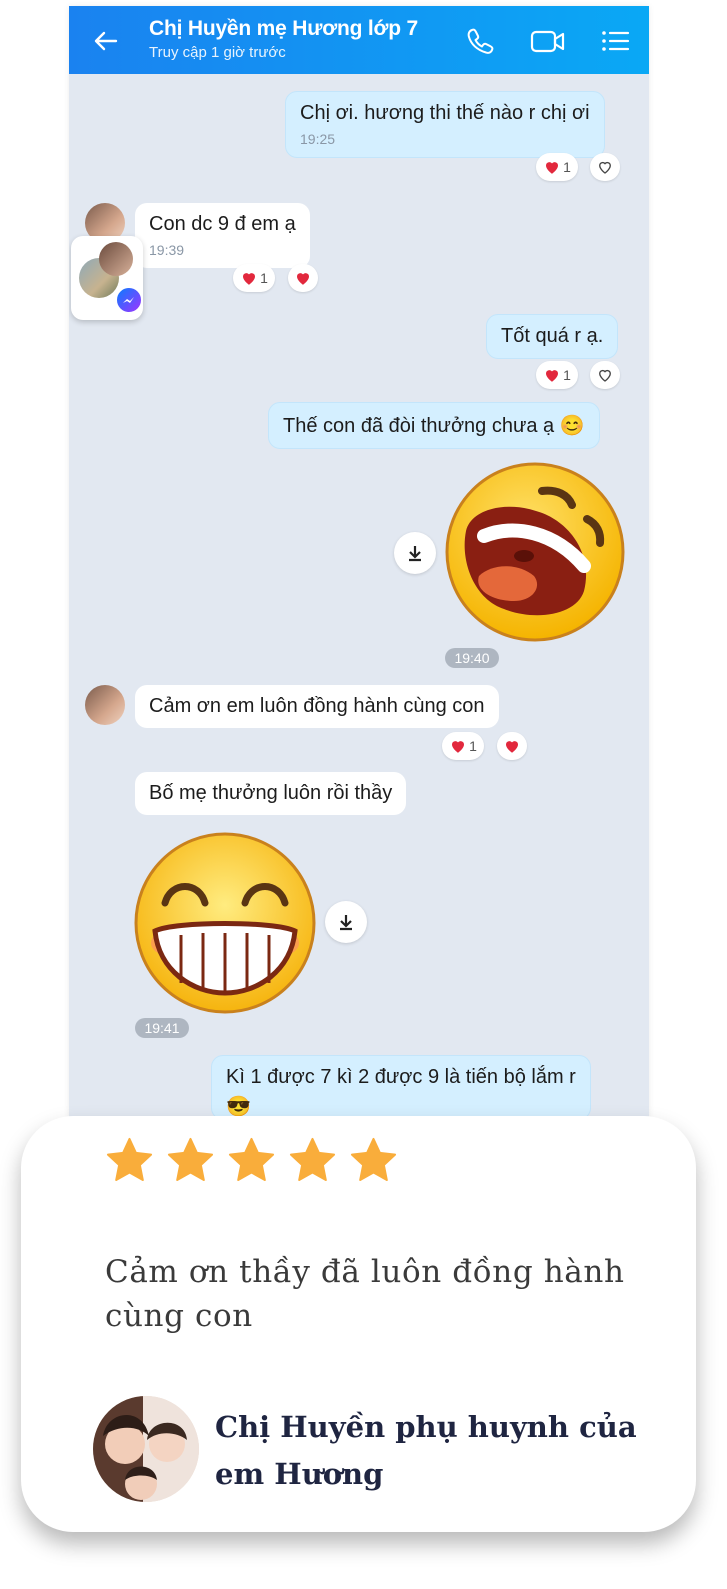 The image size is (727, 1589). I want to click on messenger-chat-head, so click(107, 278).